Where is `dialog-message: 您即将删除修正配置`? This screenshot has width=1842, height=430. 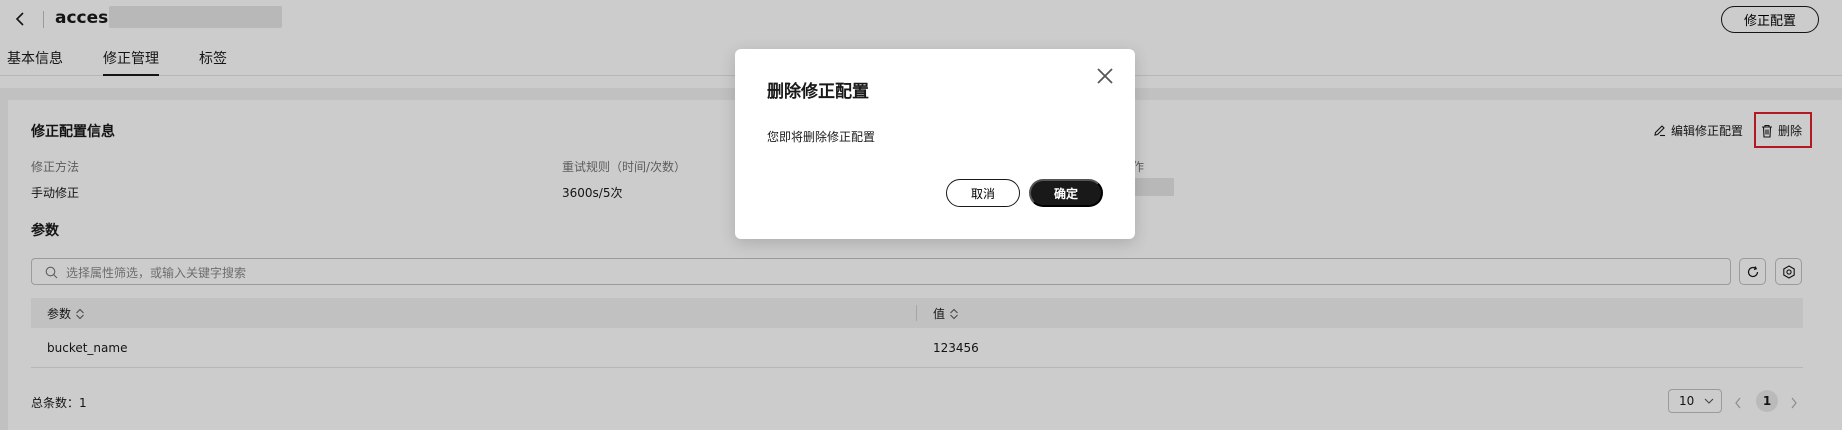
dialog-message: 您即将删除修正配置 is located at coordinates (821, 137).